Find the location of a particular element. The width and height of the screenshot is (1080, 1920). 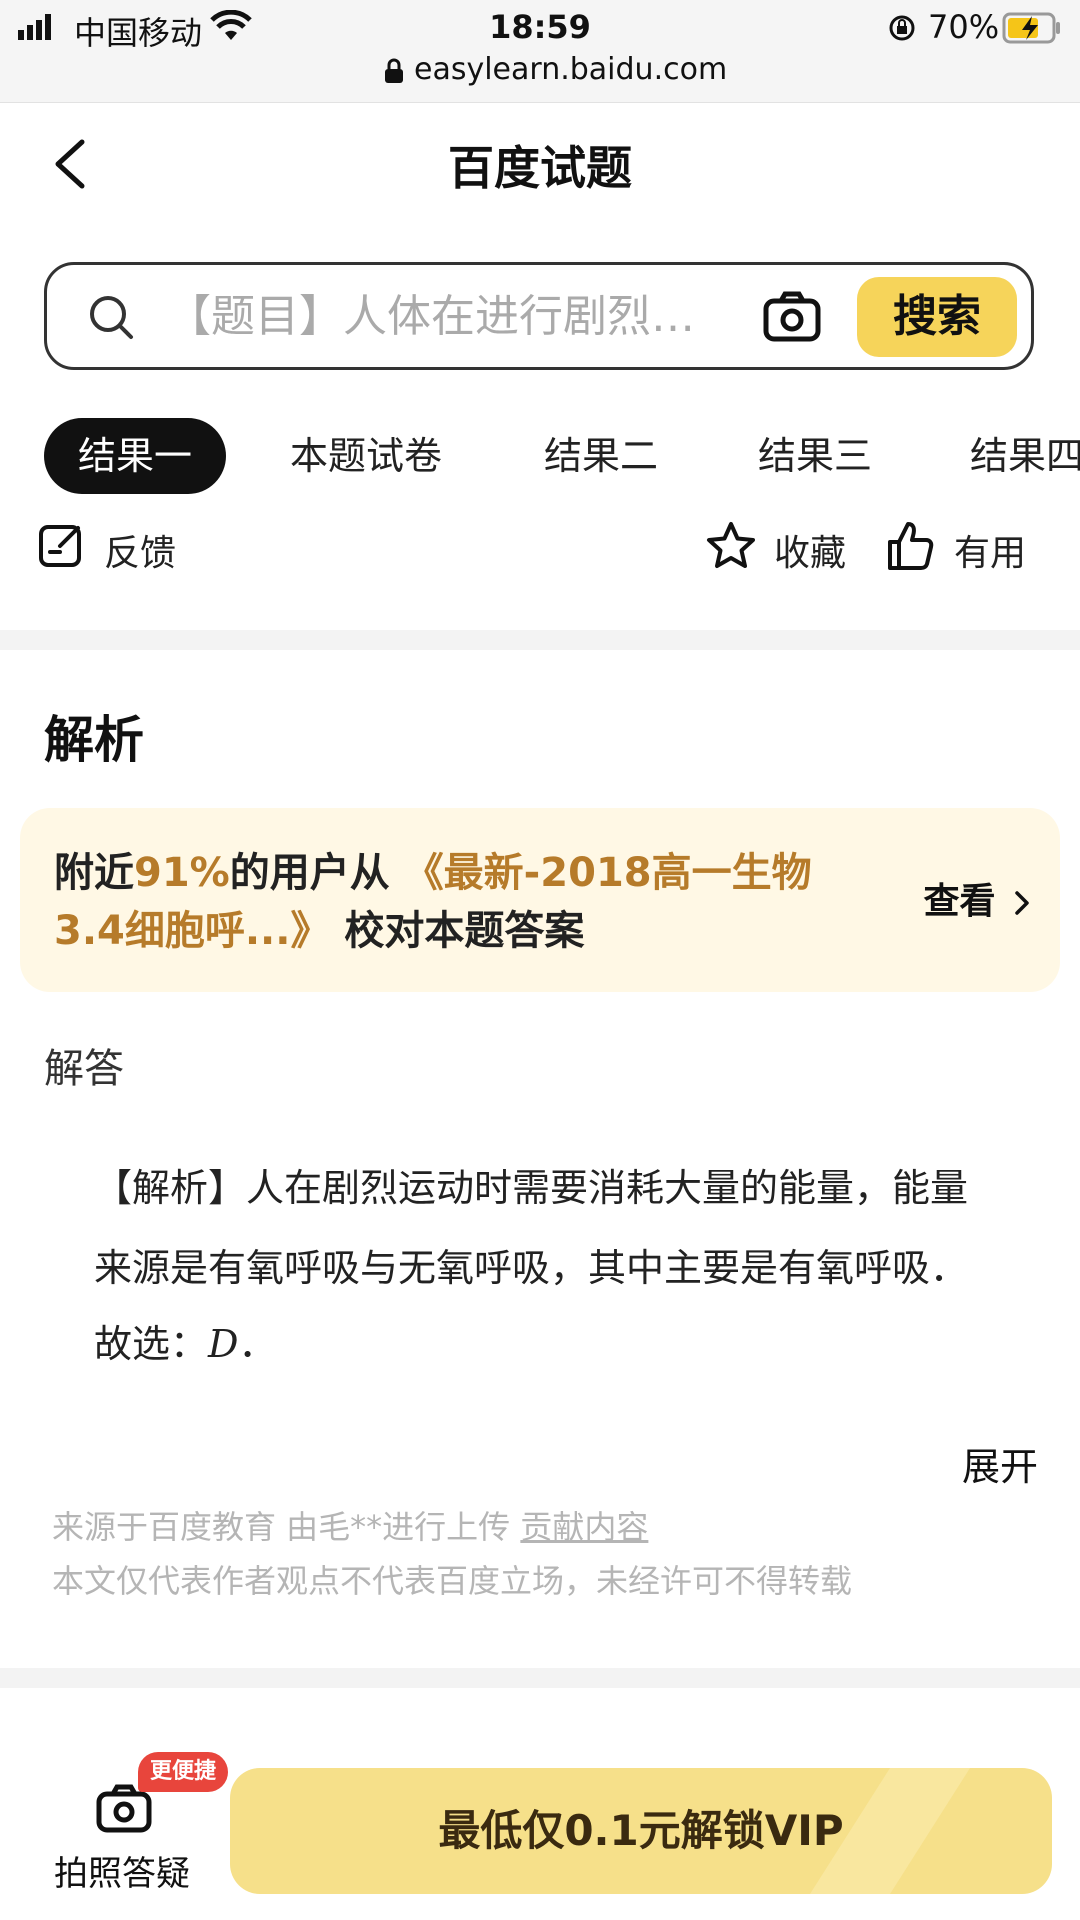

search-icon is located at coordinates (112, 320).